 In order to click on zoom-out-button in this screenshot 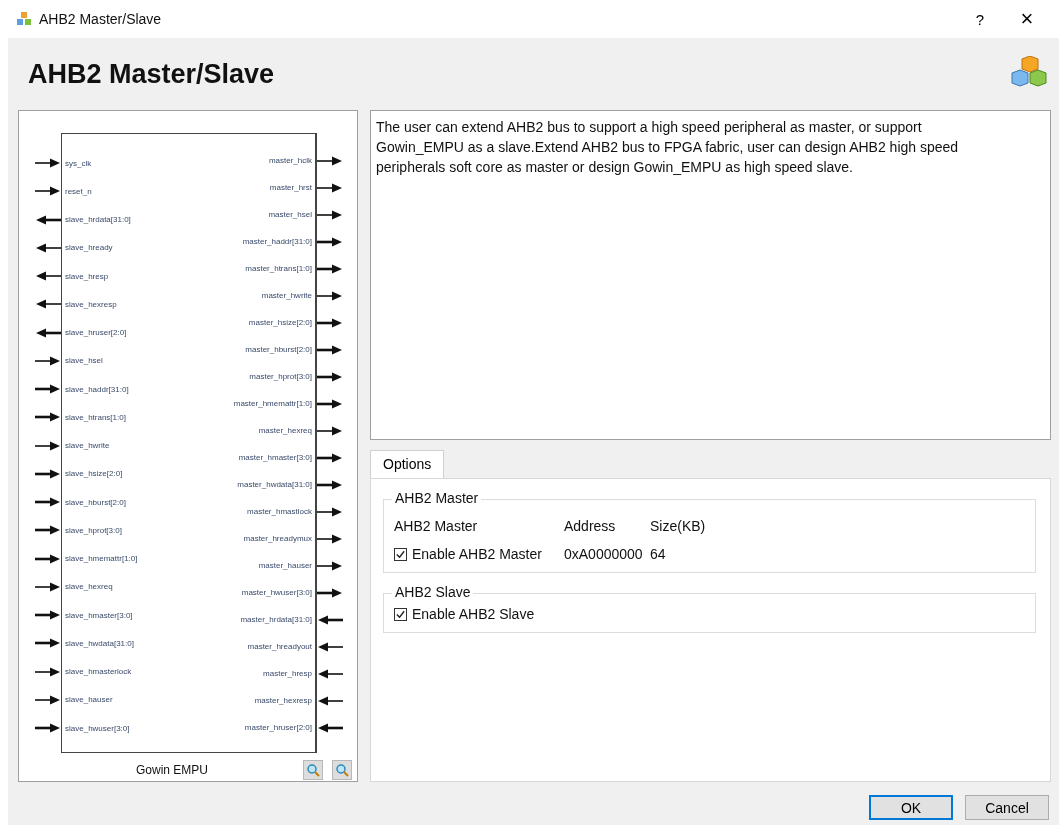, I will do `click(342, 770)`.